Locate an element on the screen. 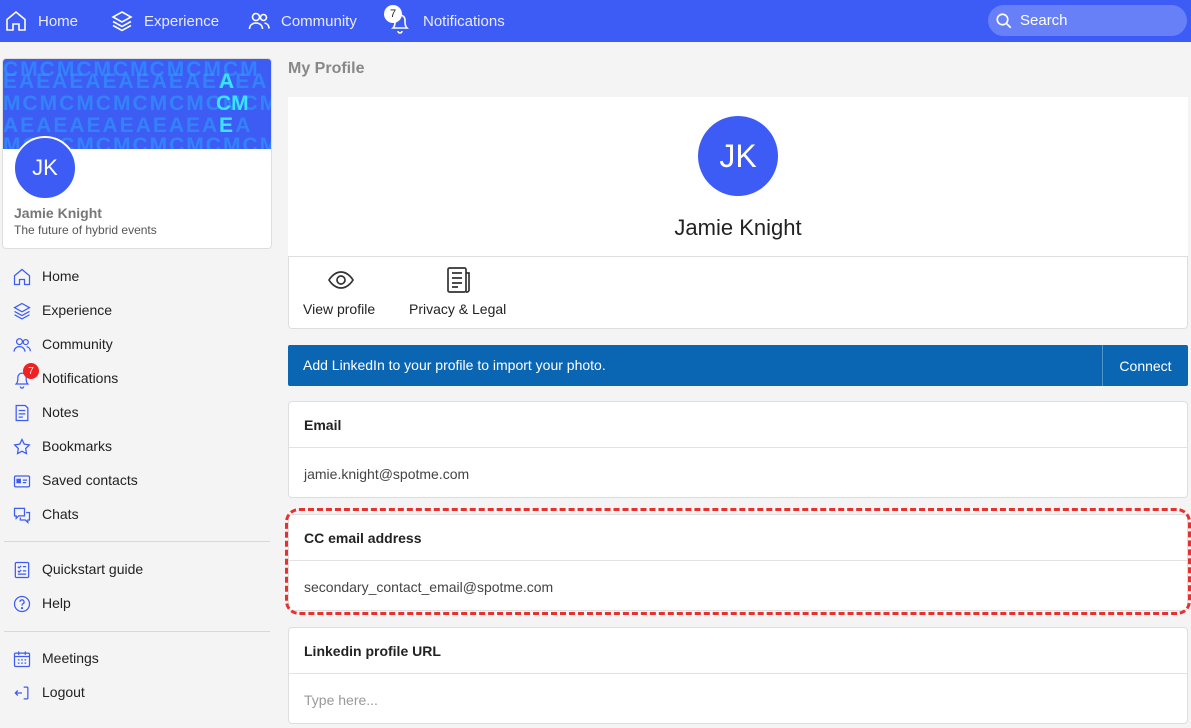 The image size is (1191, 728). star-icon is located at coordinates (22, 446).